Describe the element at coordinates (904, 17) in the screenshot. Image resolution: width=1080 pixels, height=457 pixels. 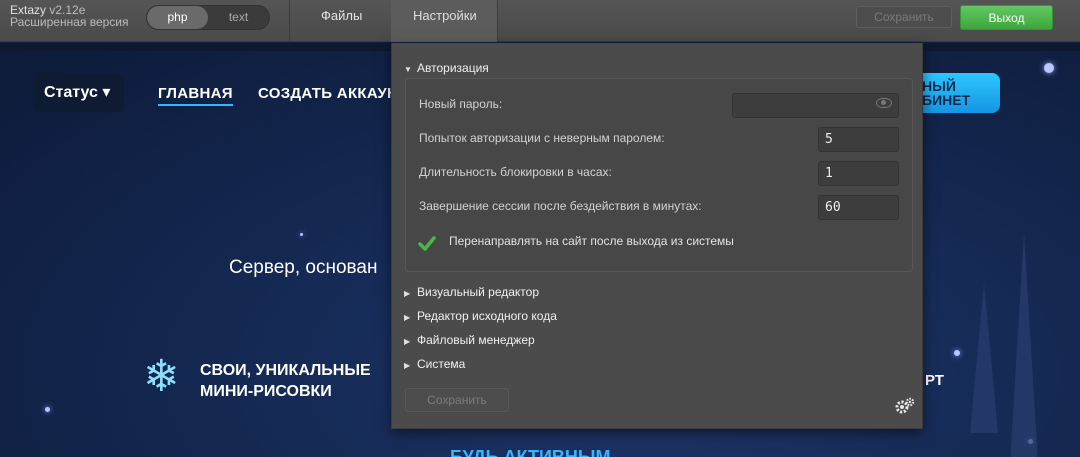
I see `toolbar-save-button: Сохранить` at that location.